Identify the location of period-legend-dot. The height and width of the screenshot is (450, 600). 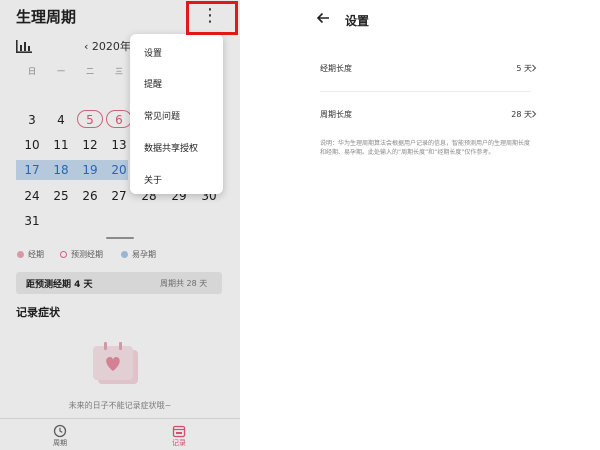
(20, 254).